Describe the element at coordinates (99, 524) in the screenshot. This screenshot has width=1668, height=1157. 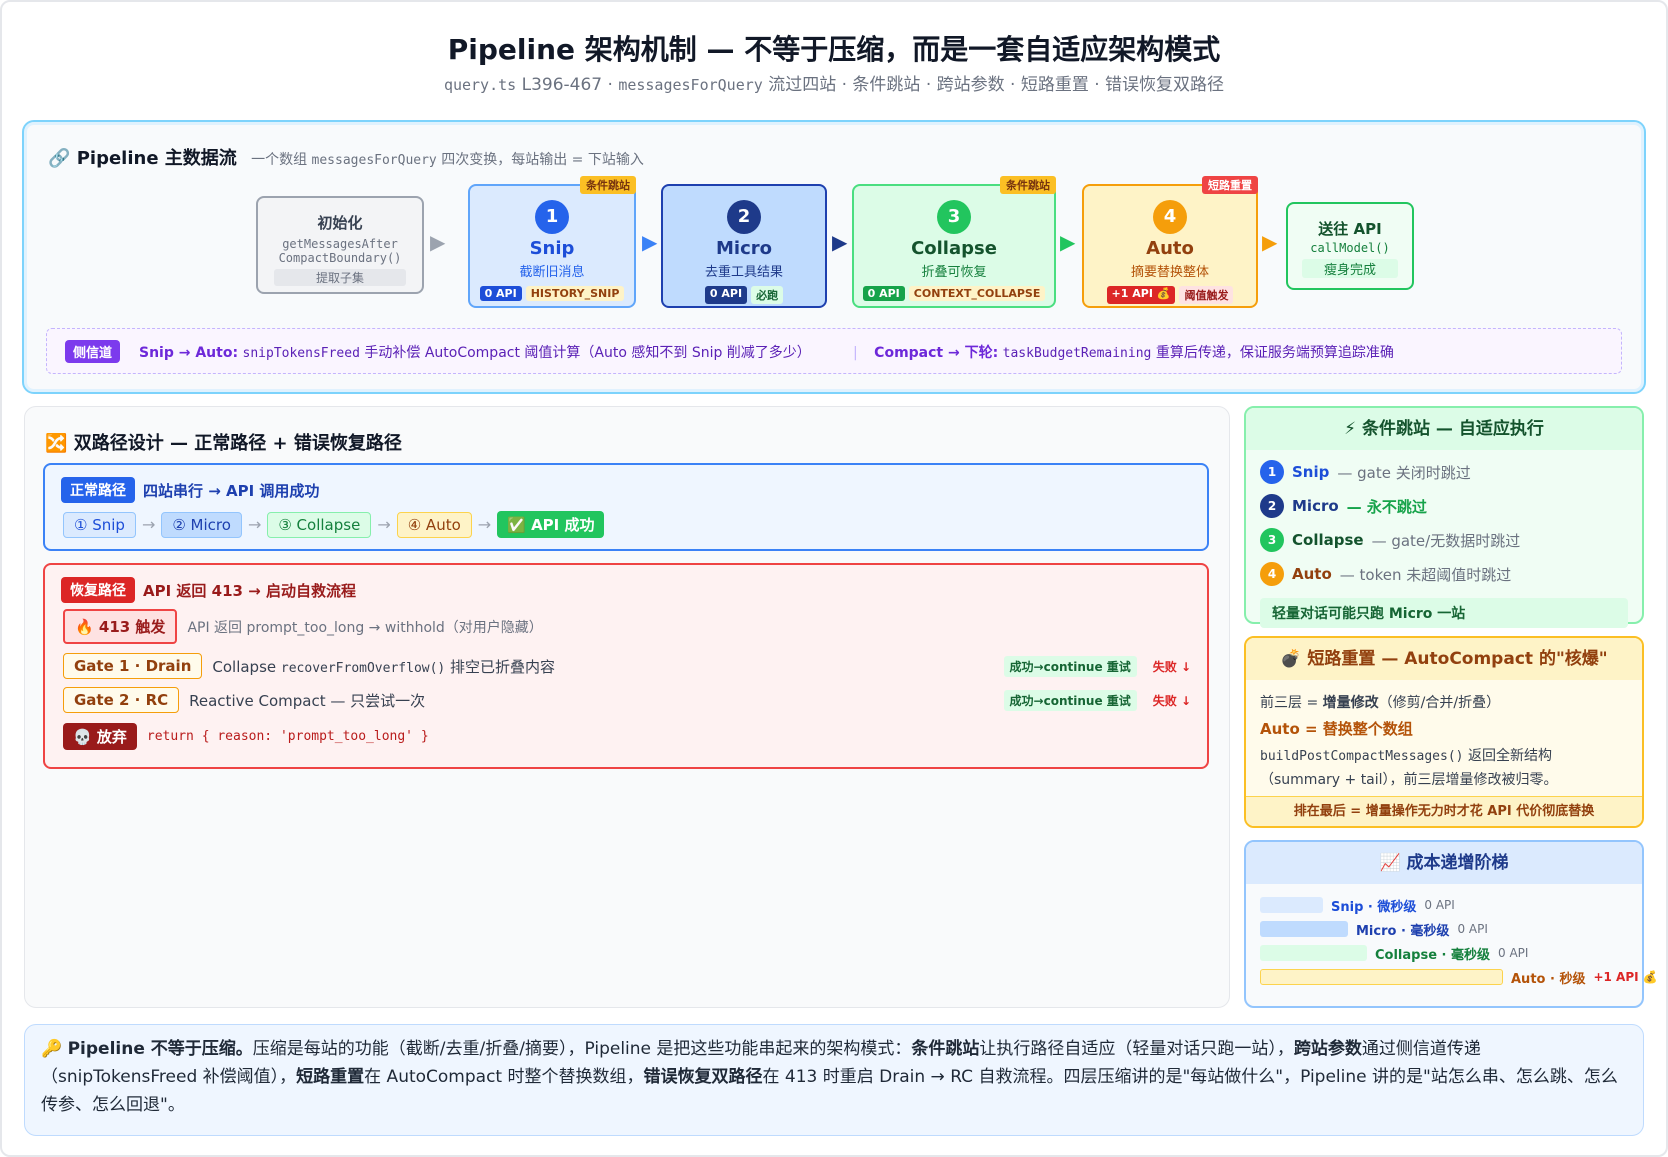
I see `chain-chip-snip: ① Snip` at that location.